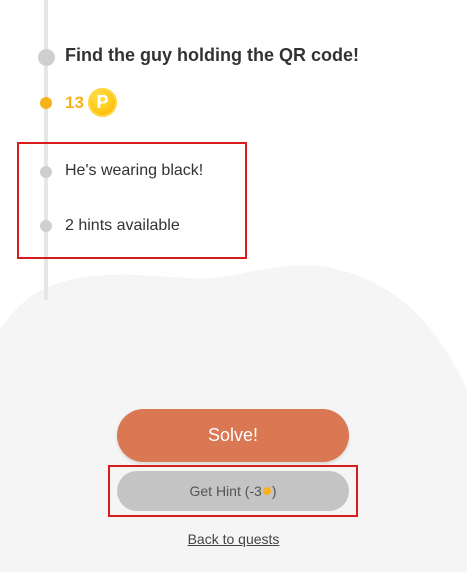 This screenshot has height=572, width=467. What do you see at coordinates (233, 539) in the screenshot?
I see `back-to-quests-link: Back to quests` at bounding box center [233, 539].